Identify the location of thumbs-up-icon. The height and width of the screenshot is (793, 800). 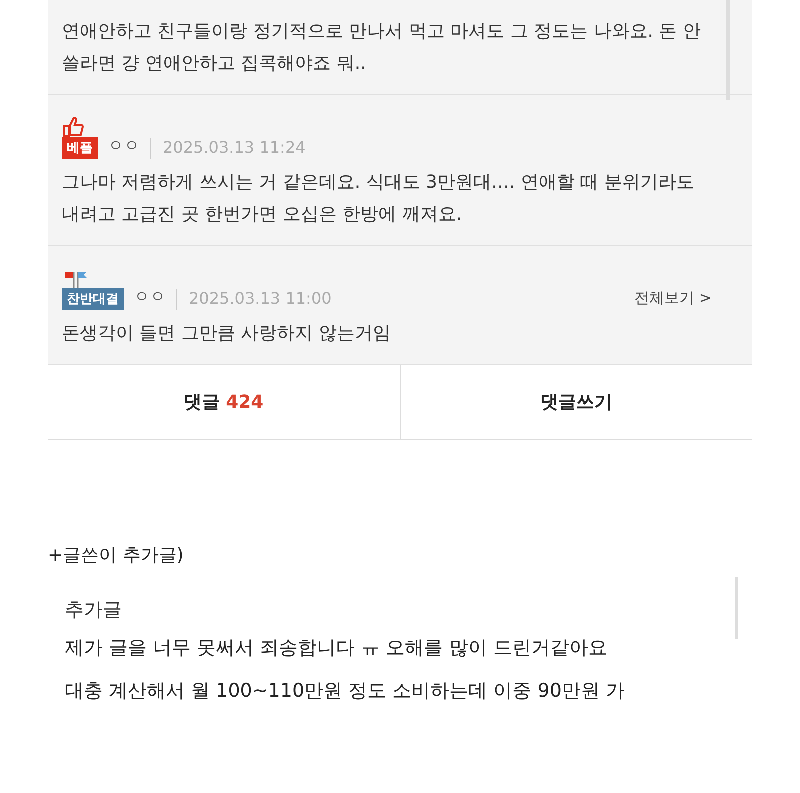
(73, 127).